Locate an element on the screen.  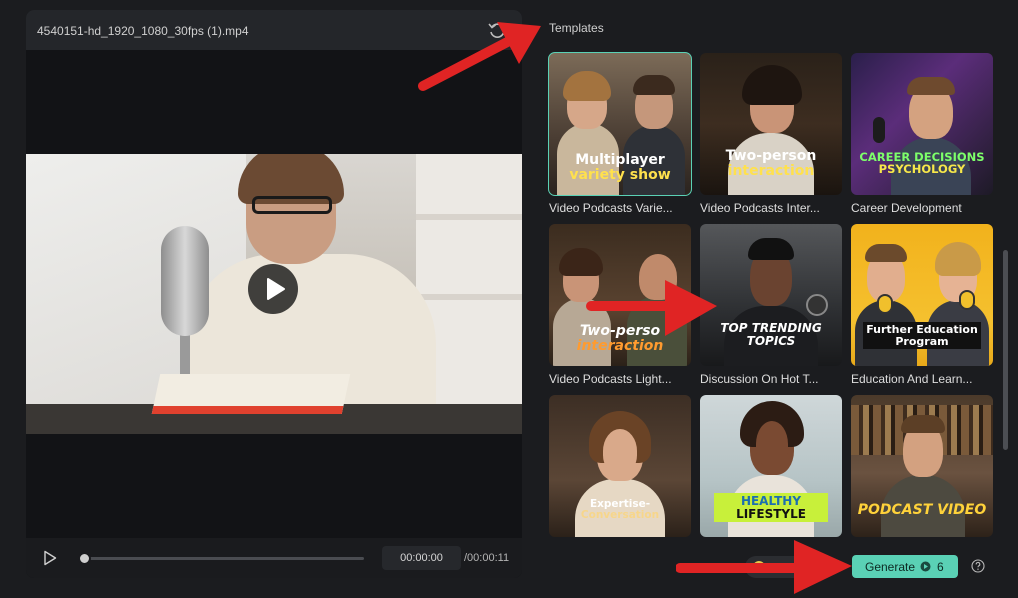
template-thumbnail: PODCAST VIDEO is located at coordinates (922, 466).